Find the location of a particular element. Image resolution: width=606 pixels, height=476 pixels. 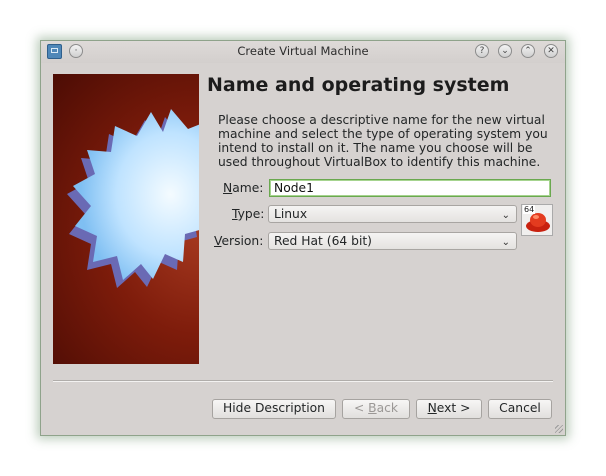

version-select-value: Red Hat (64 bit) is located at coordinates (323, 241).